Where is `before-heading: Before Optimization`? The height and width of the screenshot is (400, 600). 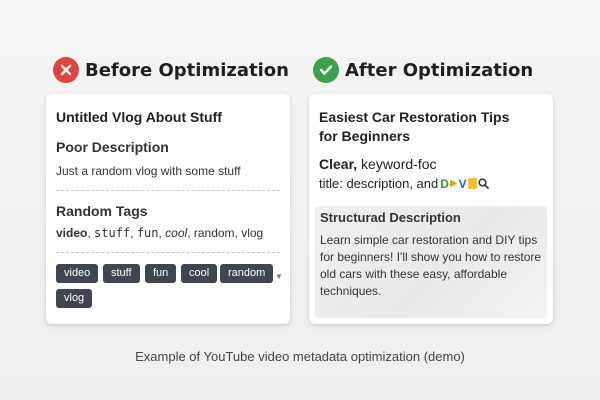 before-heading: Before Optimization is located at coordinates (171, 70).